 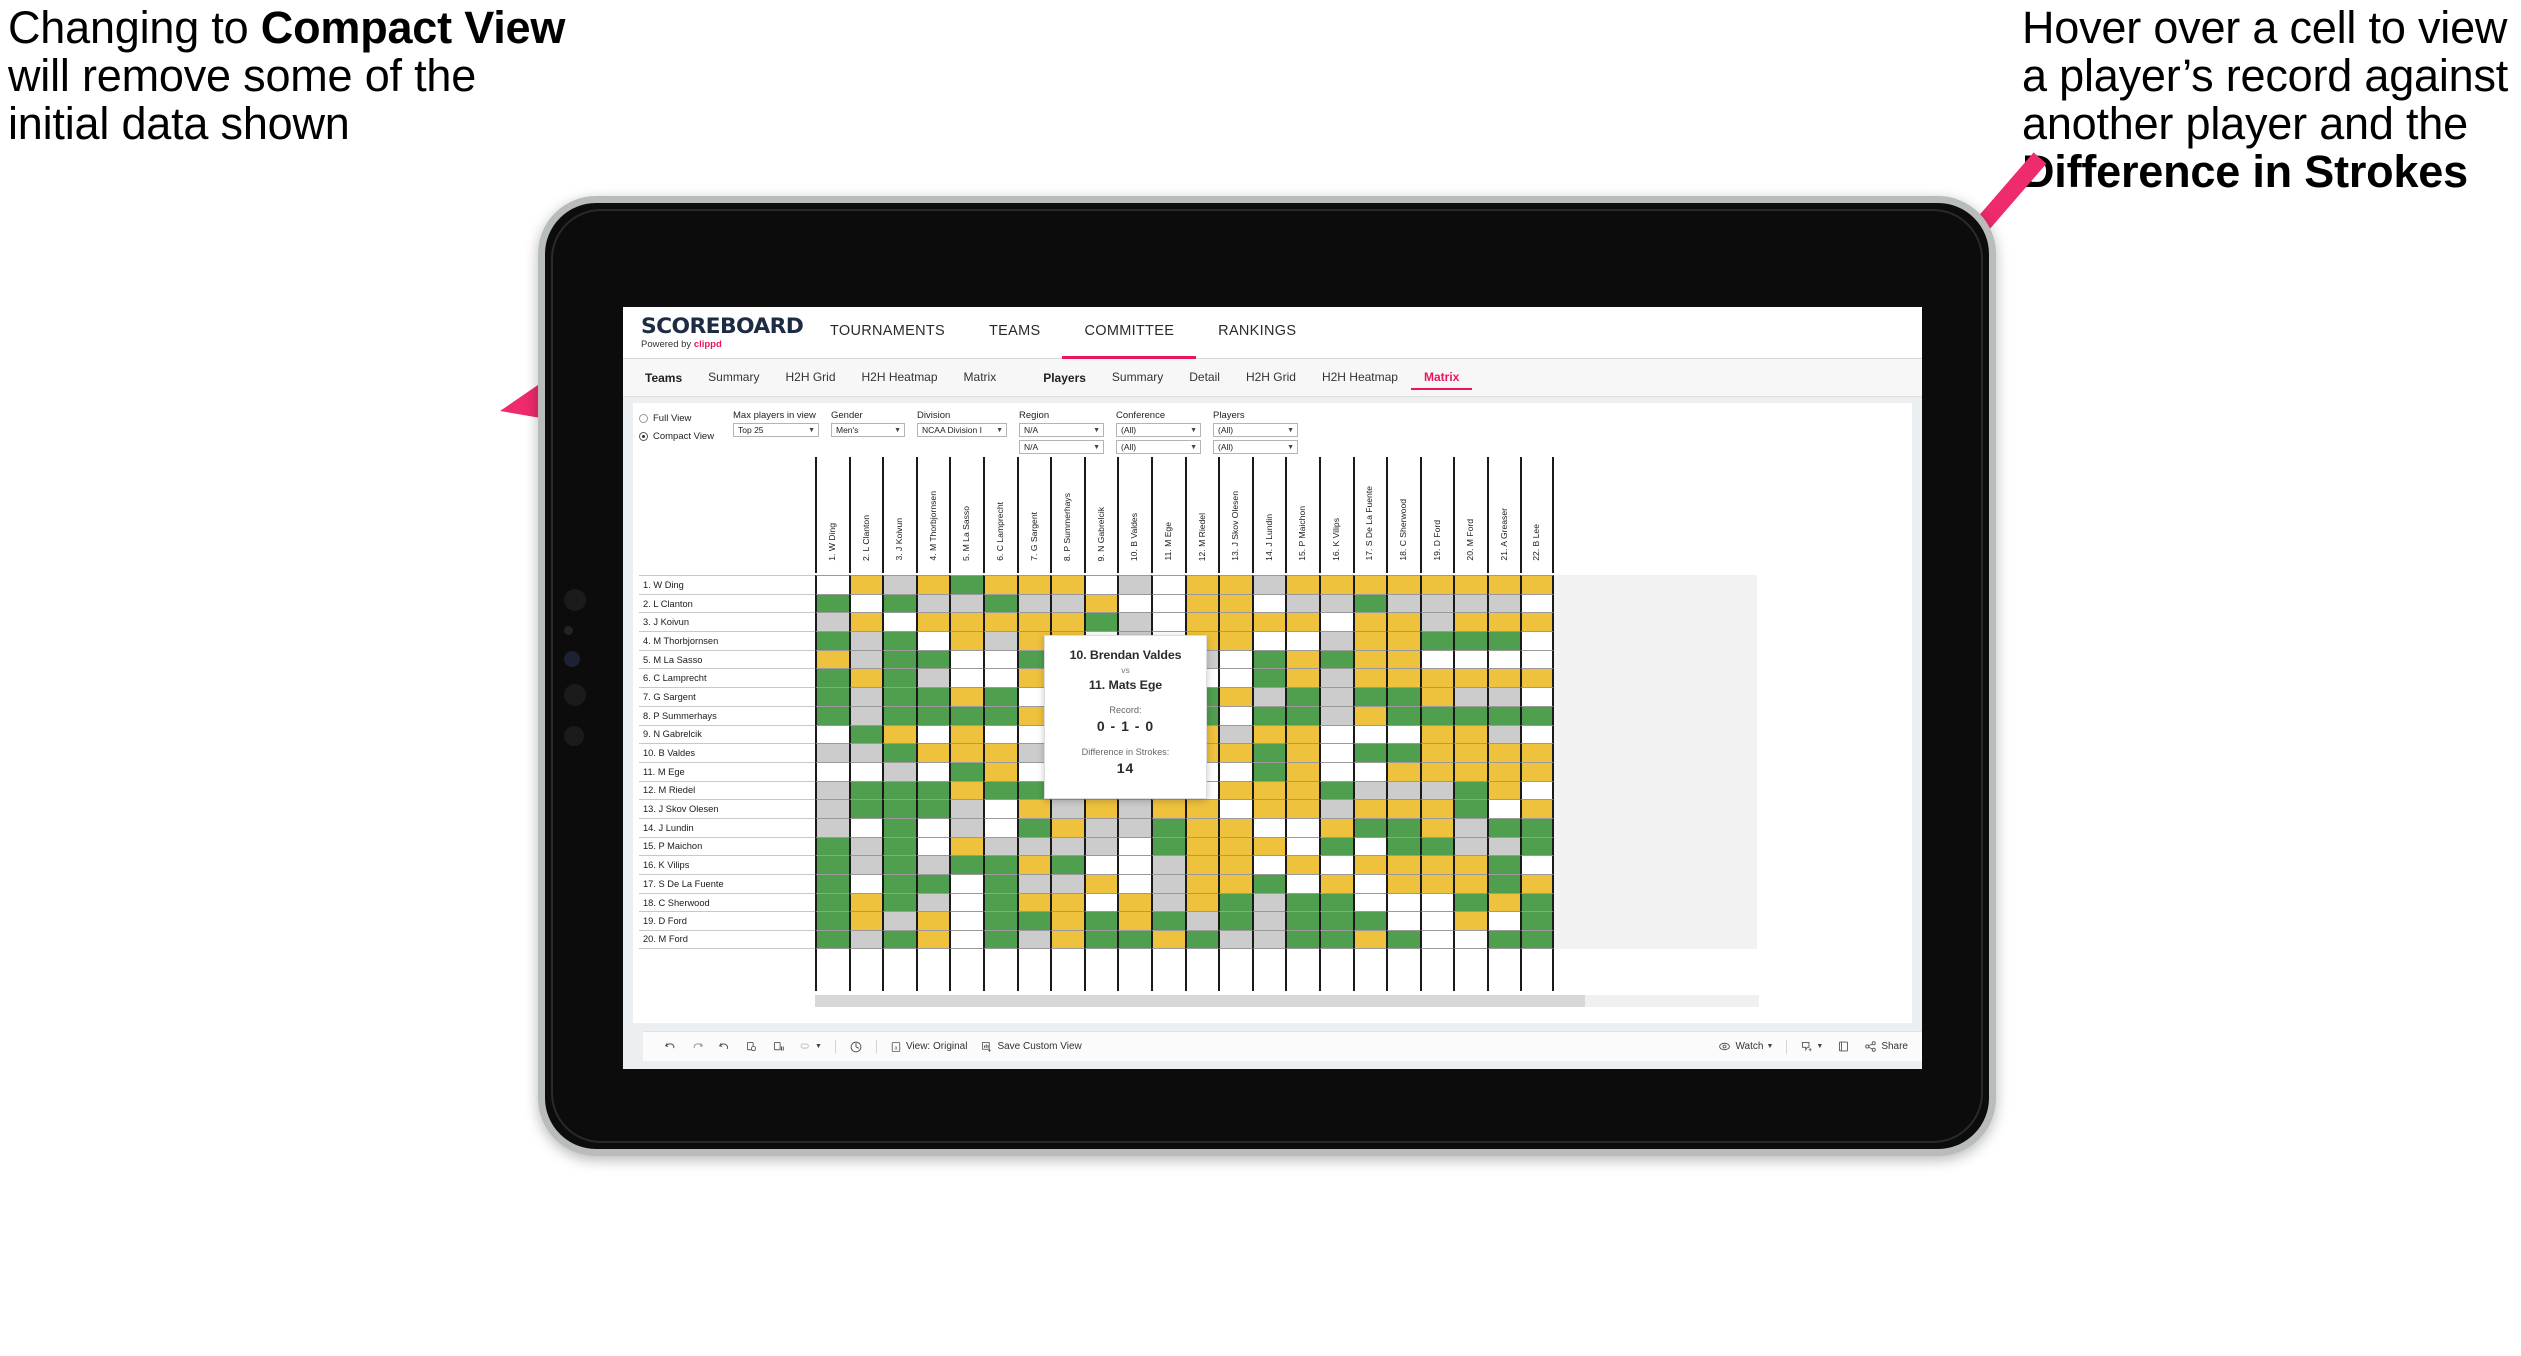 What do you see at coordinates (1137, 378) in the screenshot?
I see `subnav-players-summary: Summary` at bounding box center [1137, 378].